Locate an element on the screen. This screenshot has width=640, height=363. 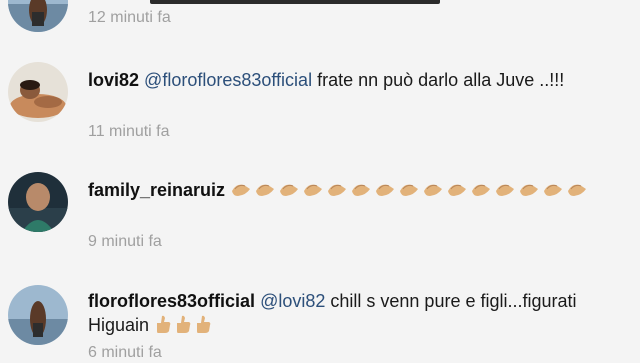
comment-mention: @floroflores83official is located at coordinates (228, 80).